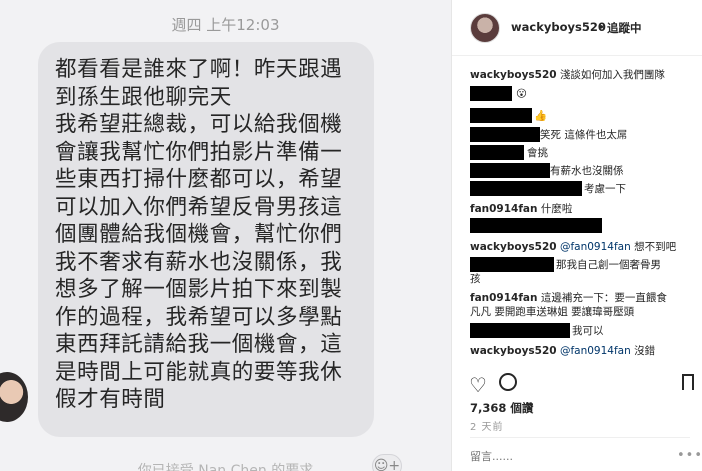 The width and height of the screenshot is (702, 471). I want to click on comment-row: 👍, so click(540, 116).